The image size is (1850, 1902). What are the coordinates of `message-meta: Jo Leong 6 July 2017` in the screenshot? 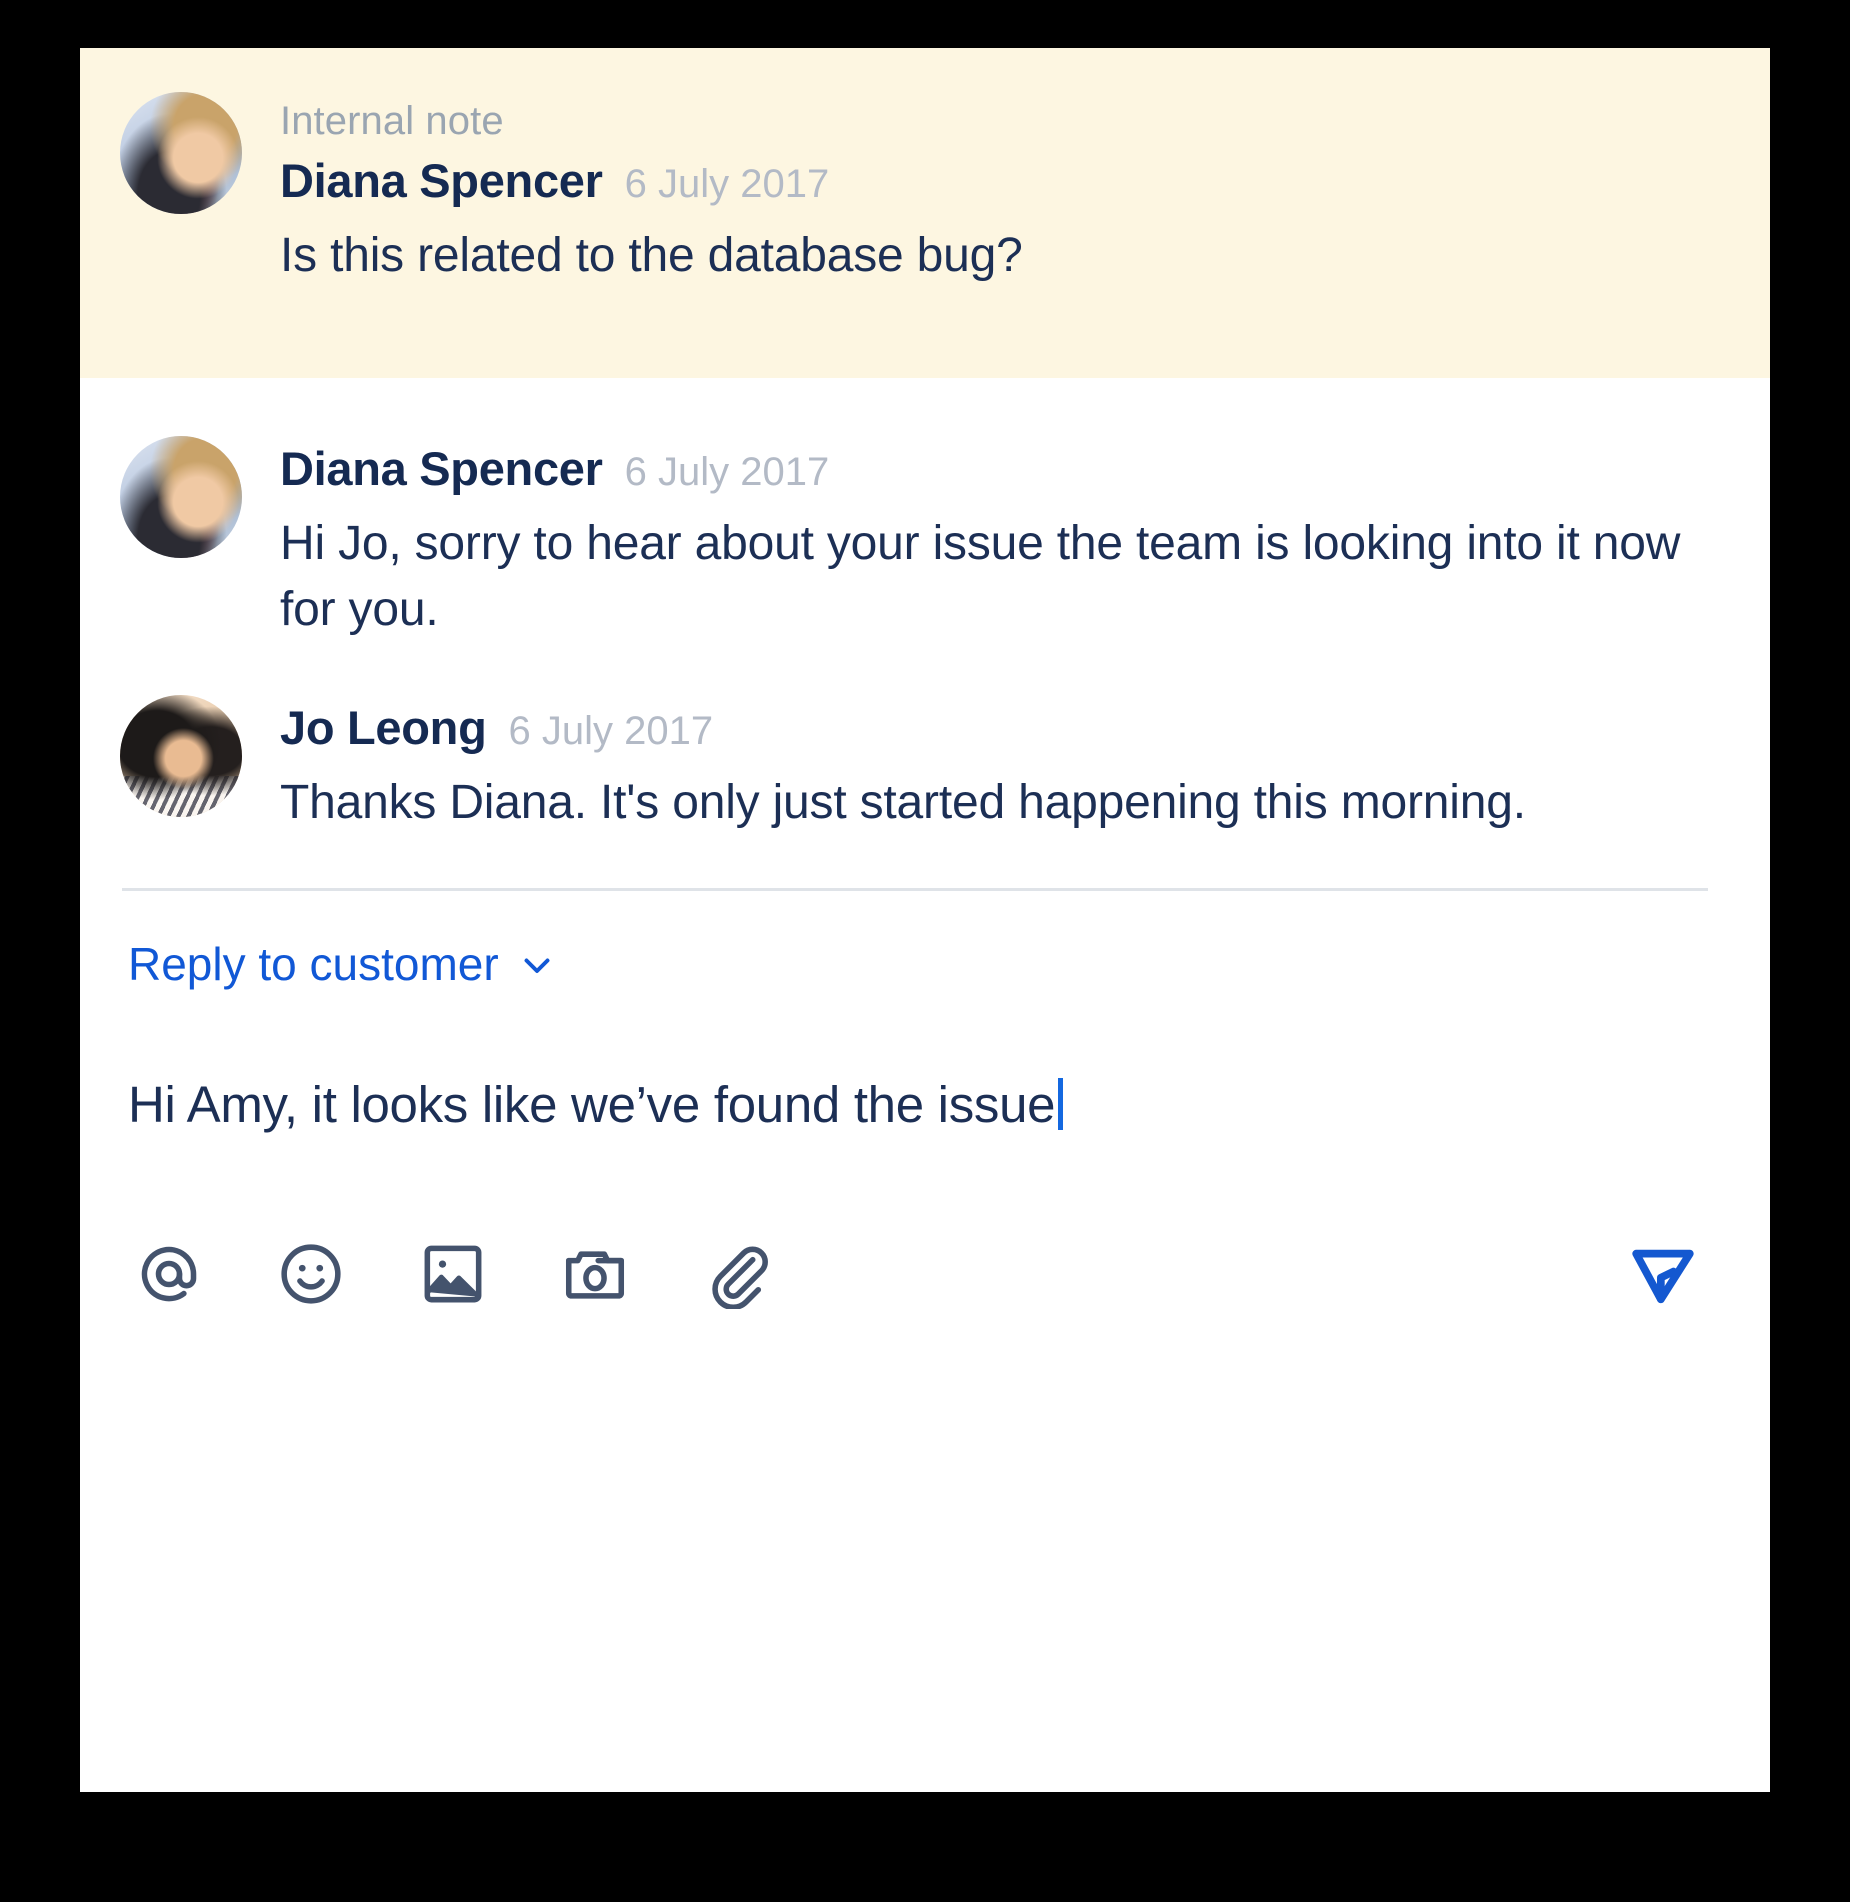 It's located at (1005, 728).